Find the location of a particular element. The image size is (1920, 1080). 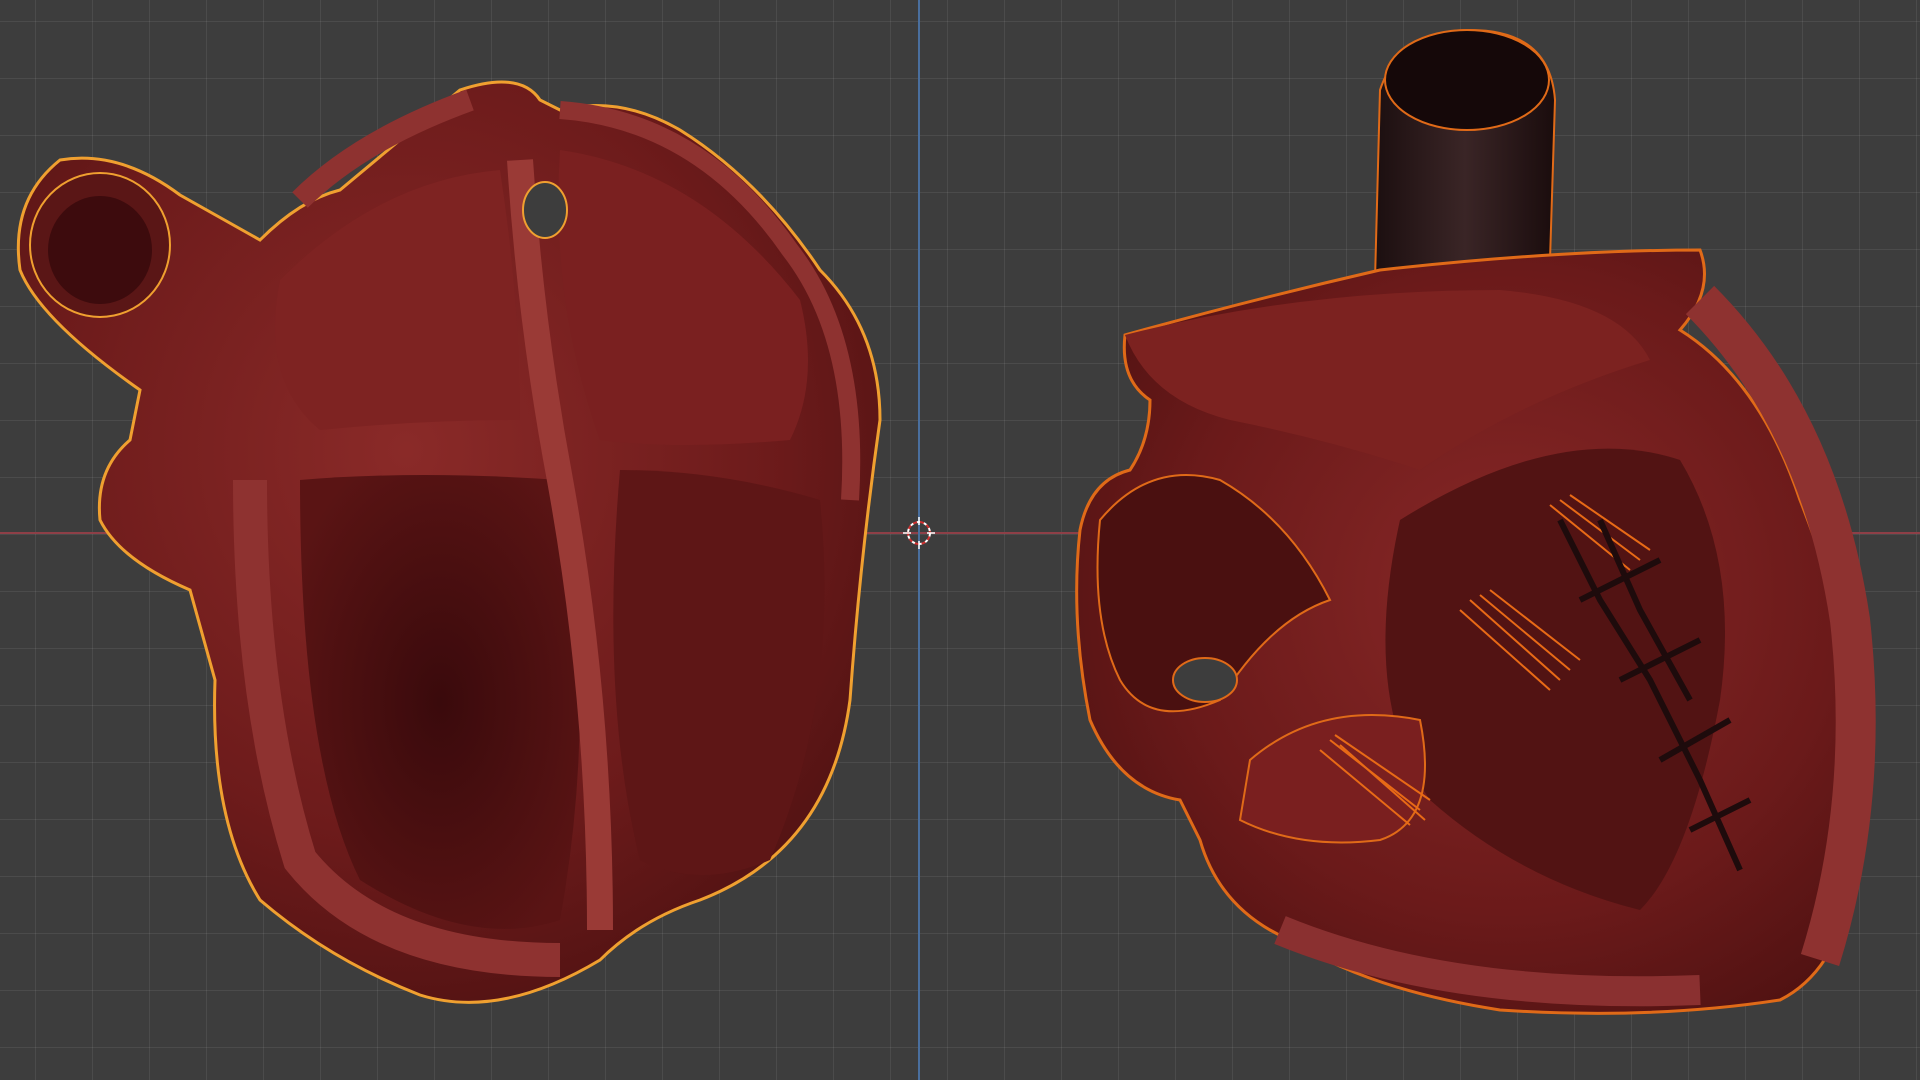

vessel-hole is located at coordinates (1205, 680).